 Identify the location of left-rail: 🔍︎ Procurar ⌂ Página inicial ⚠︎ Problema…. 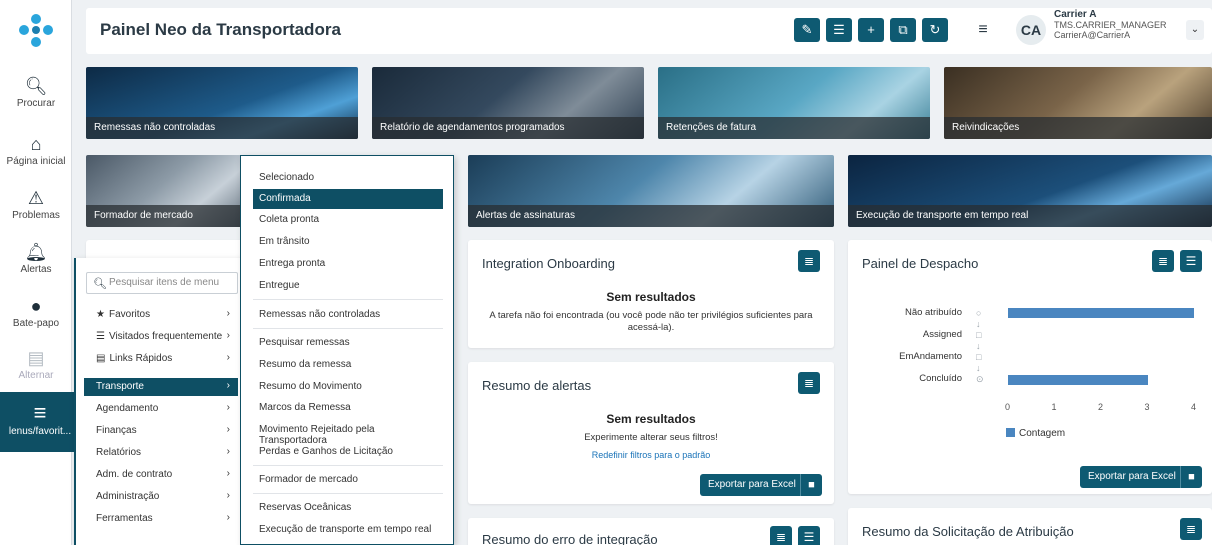
(40, 272).